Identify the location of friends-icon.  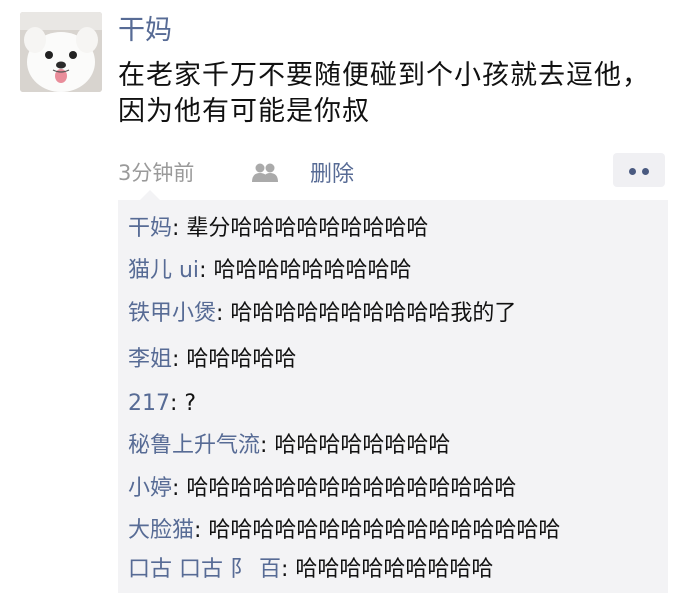
(265, 172).